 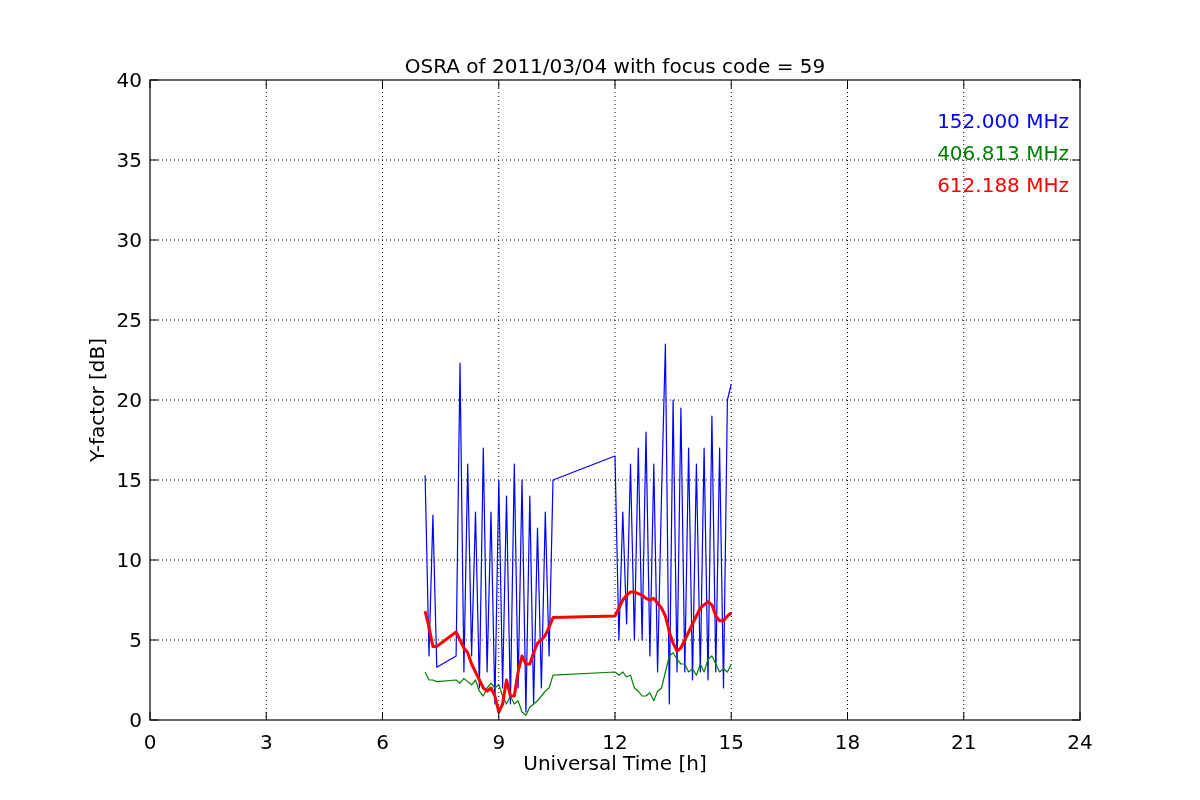 I want to click on x-tick-label: 24, so click(x=1080, y=742).